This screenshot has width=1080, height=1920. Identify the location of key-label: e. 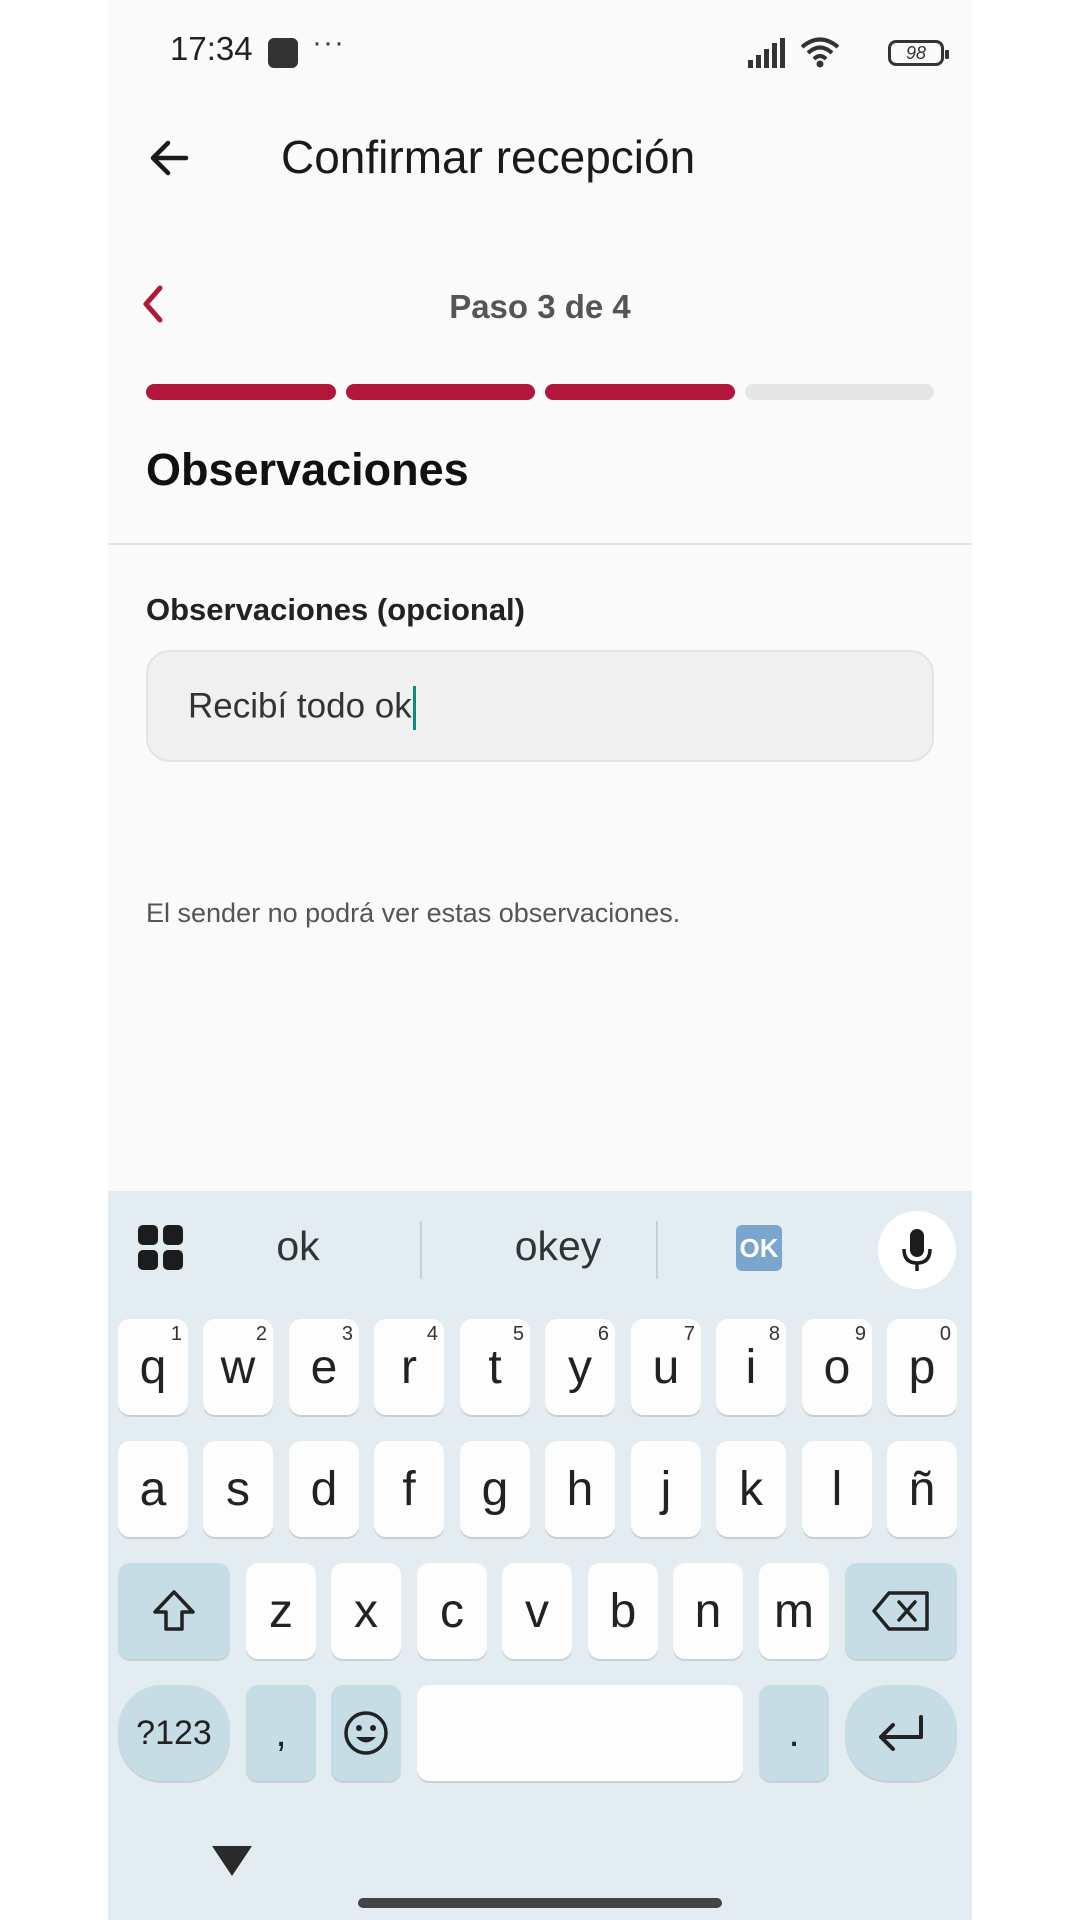
(324, 1367).